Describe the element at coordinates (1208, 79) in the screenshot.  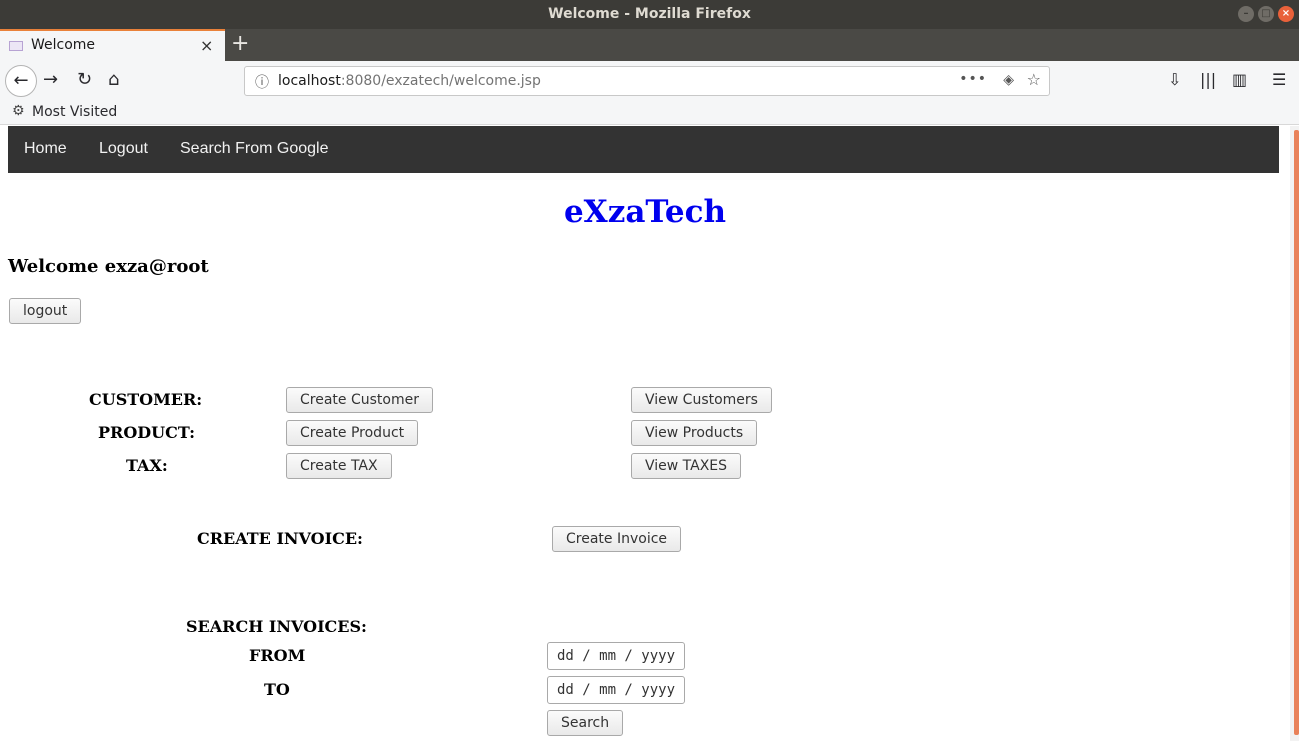
I see `library-icon: |||` at that location.